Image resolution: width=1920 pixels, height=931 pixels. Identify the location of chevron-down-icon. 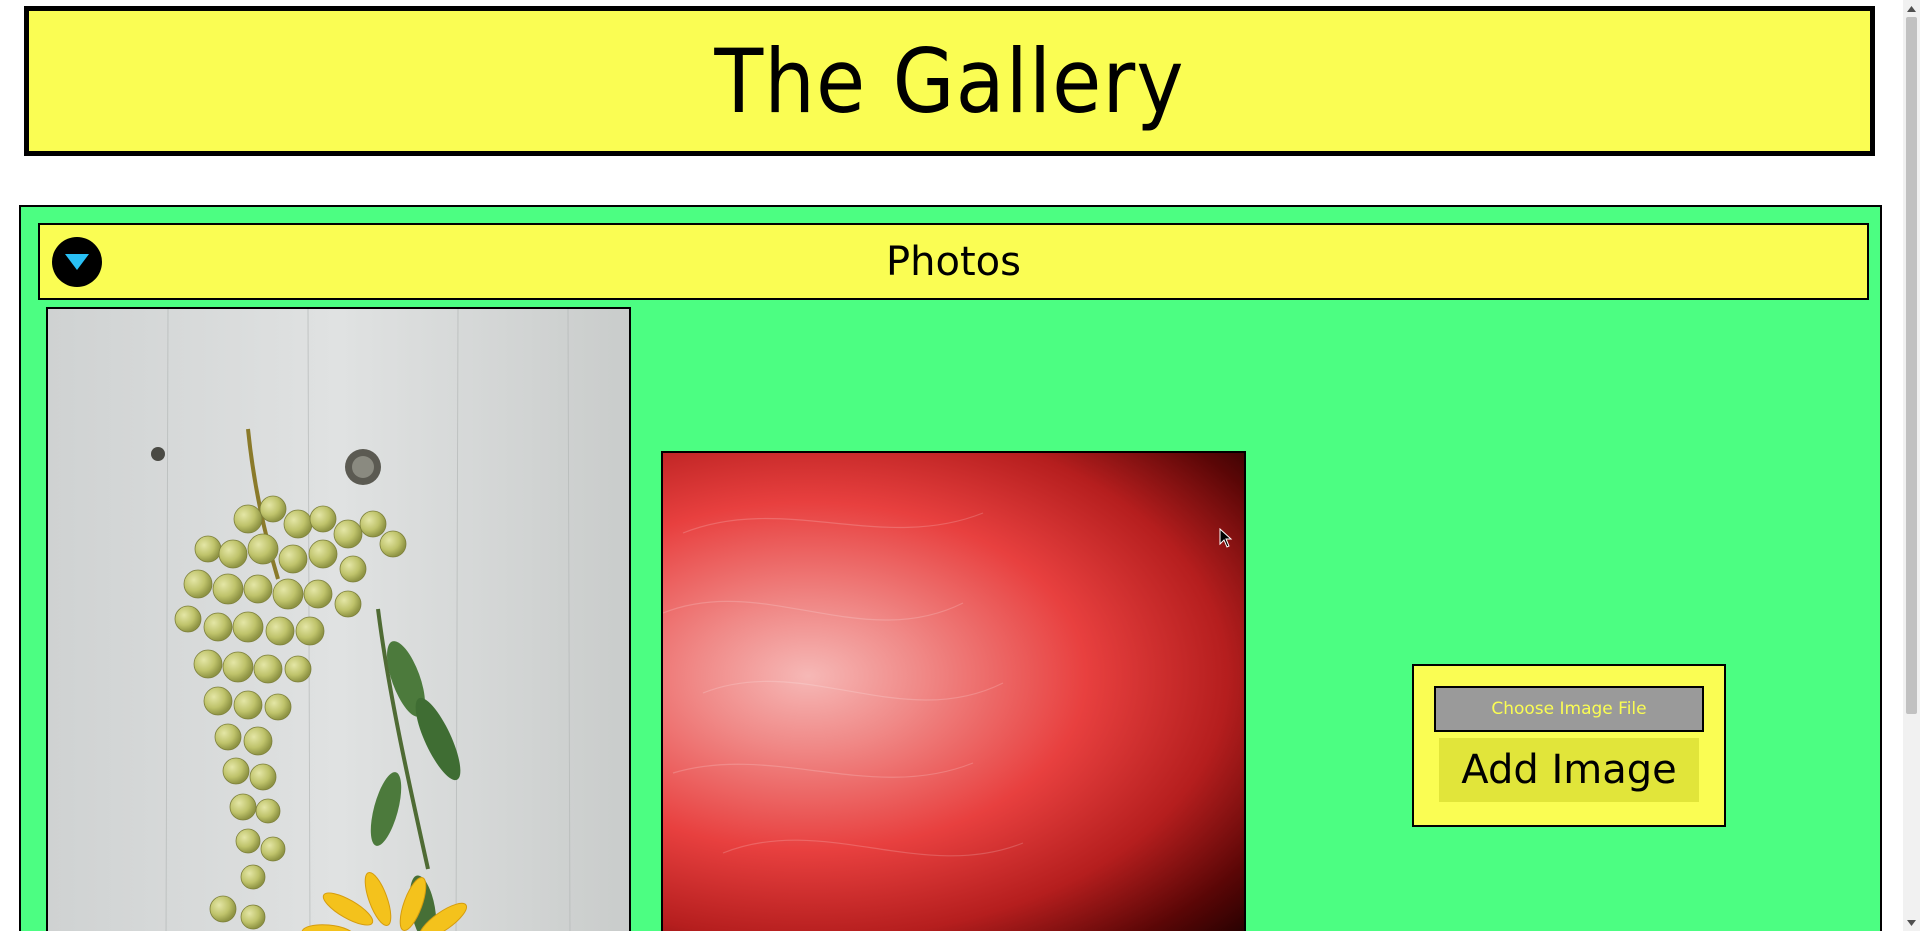
(77, 262).